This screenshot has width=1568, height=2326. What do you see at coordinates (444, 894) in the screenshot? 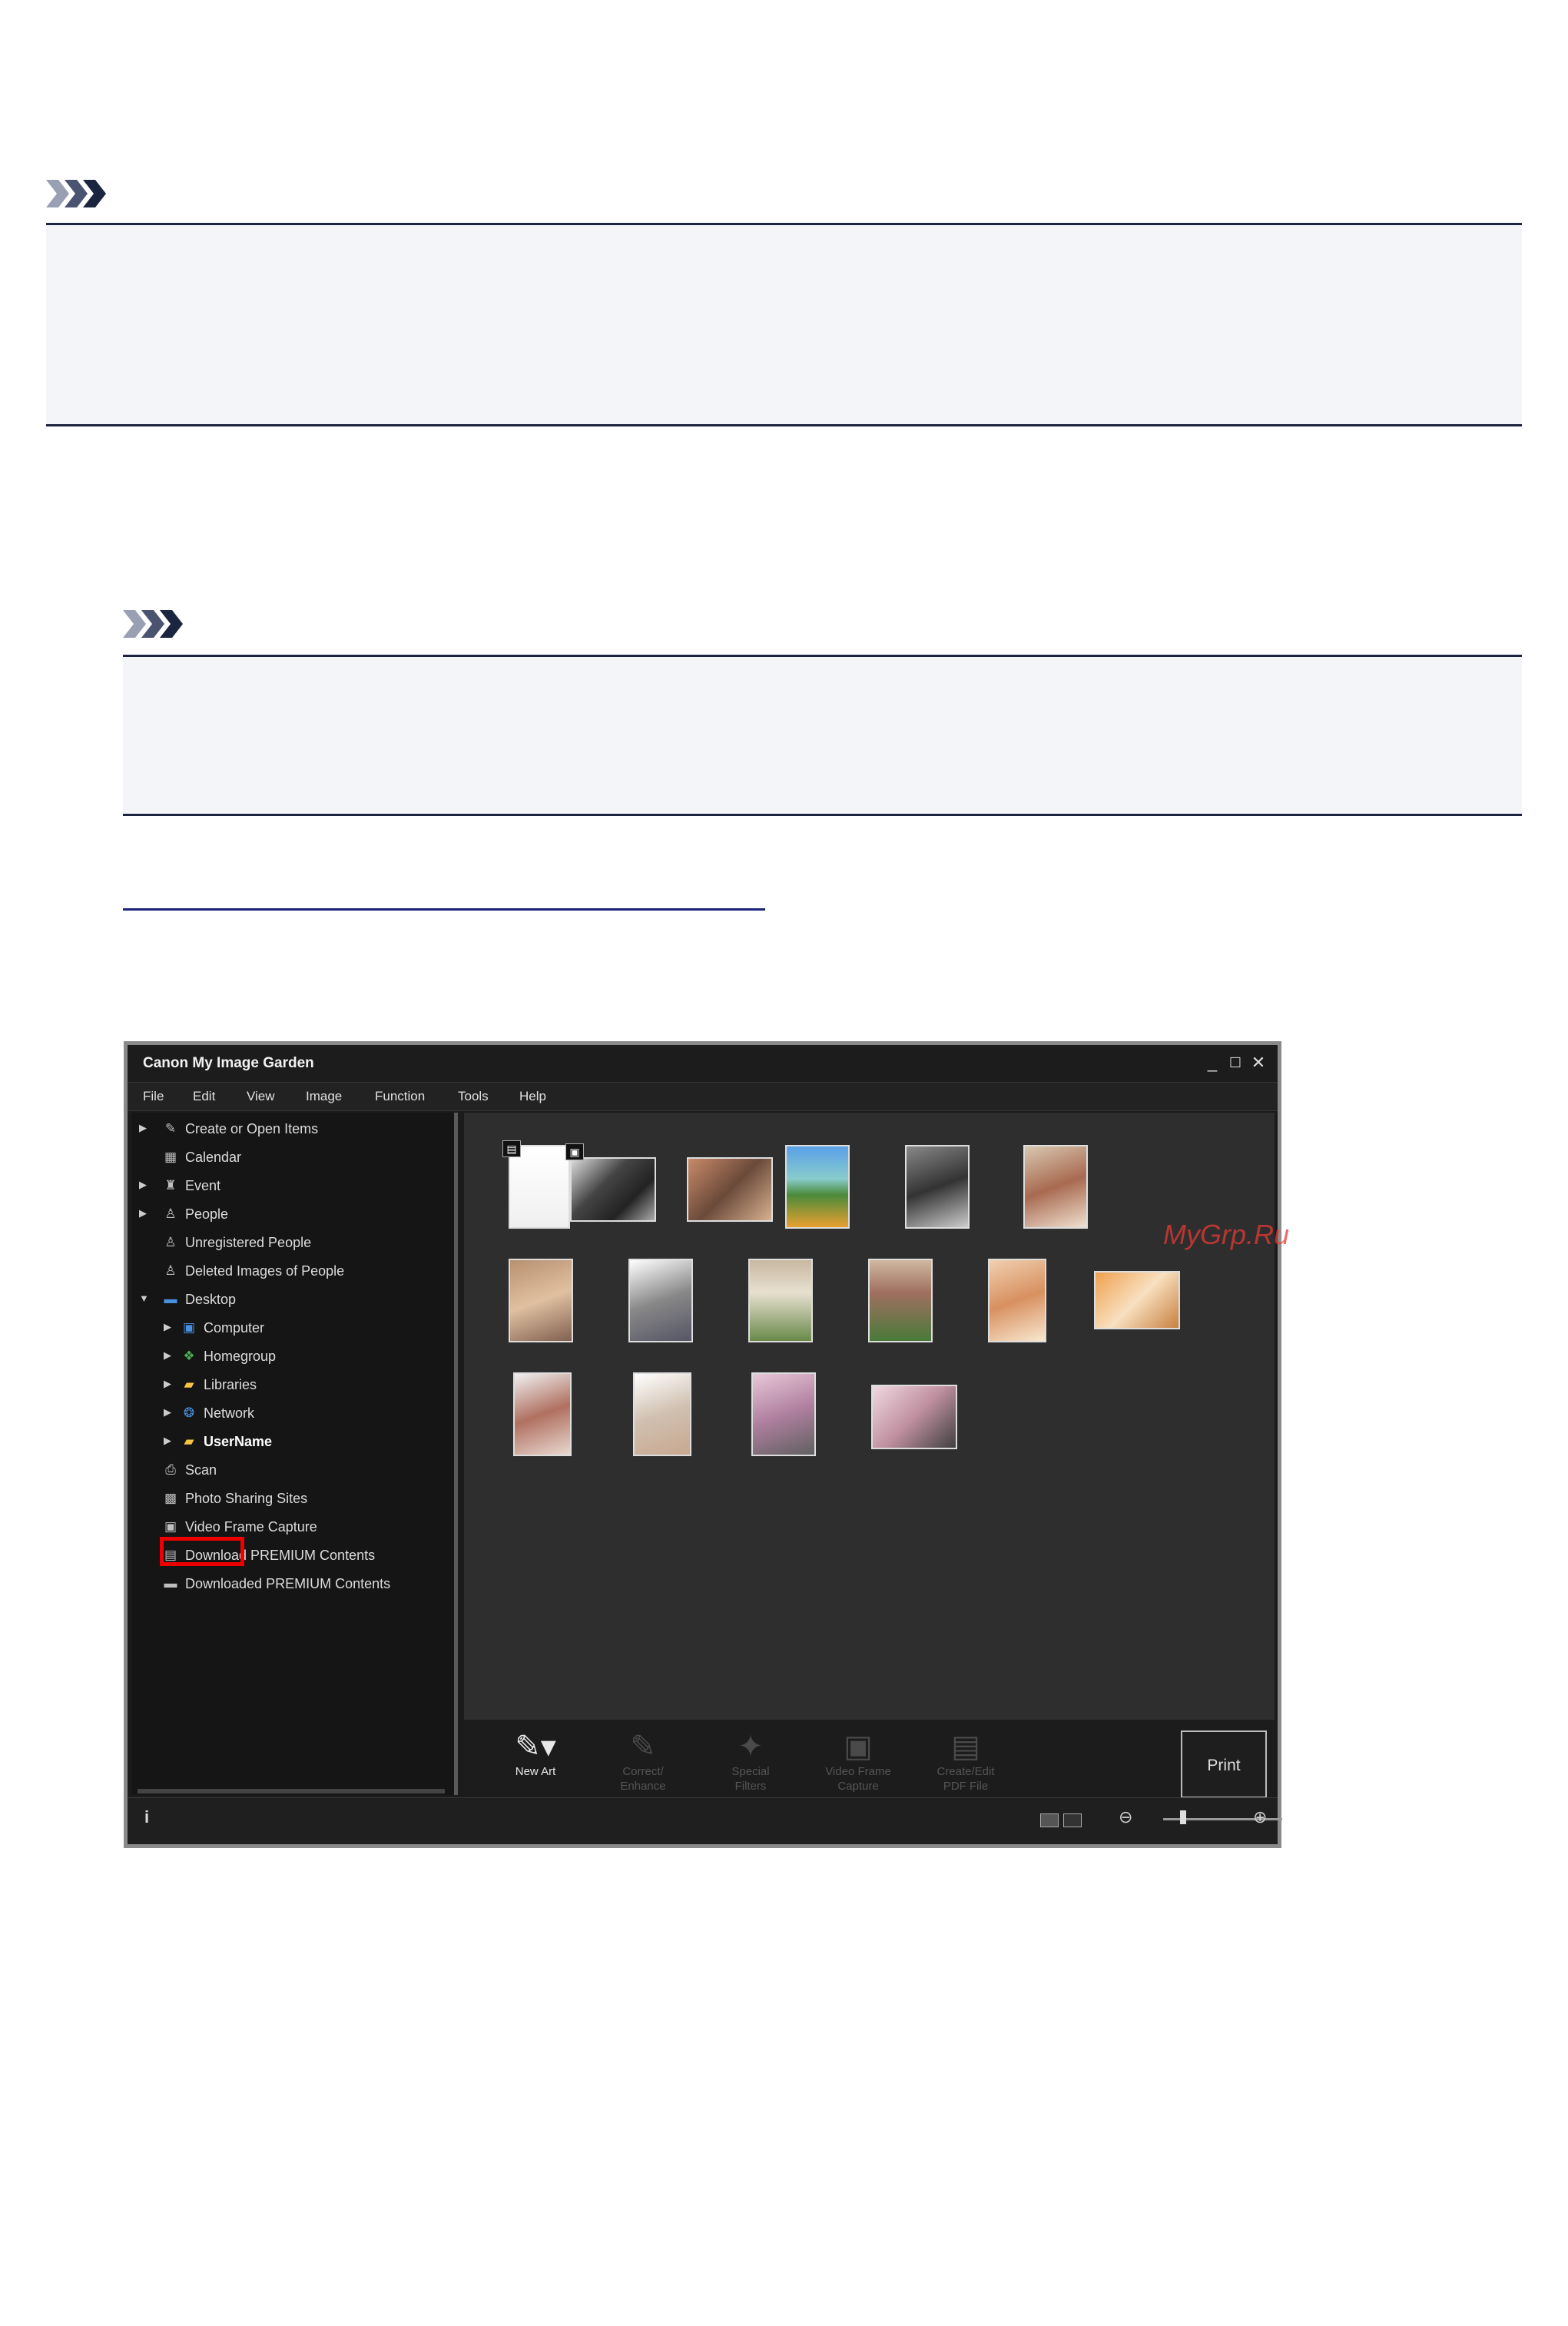
I see `page-link` at bounding box center [444, 894].